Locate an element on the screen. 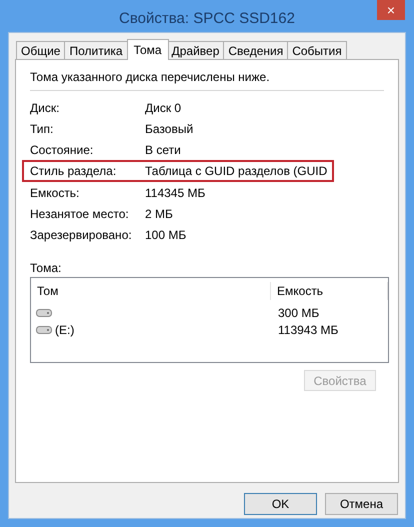  property-value: Диск 0 is located at coordinates (163, 108).